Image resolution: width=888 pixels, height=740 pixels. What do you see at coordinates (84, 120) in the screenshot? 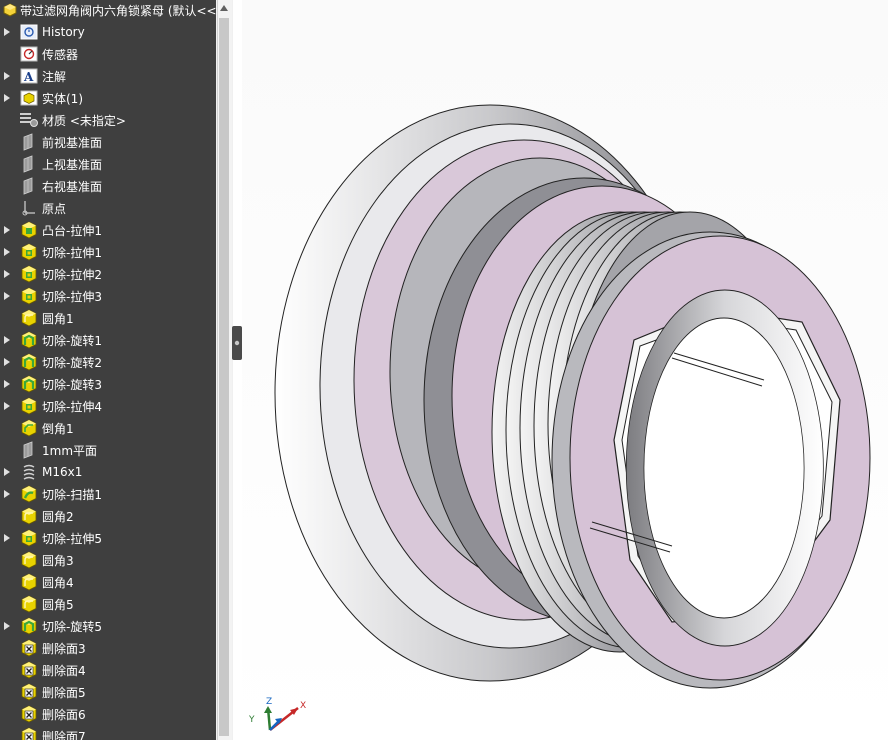
I see `feature-tree-item-label: 材质 <未指定>` at bounding box center [84, 120].